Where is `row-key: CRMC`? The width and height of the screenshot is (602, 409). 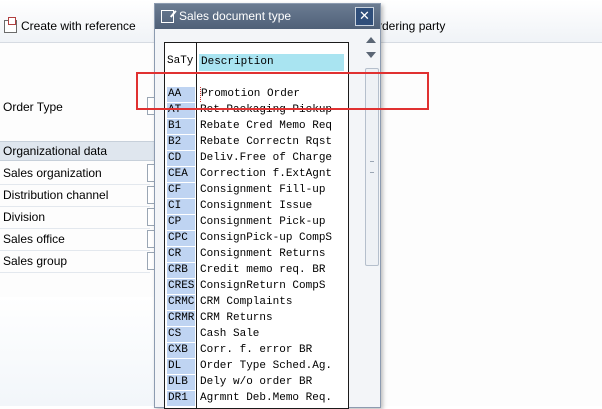 row-key: CRMC is located at coordinates (181, 302).